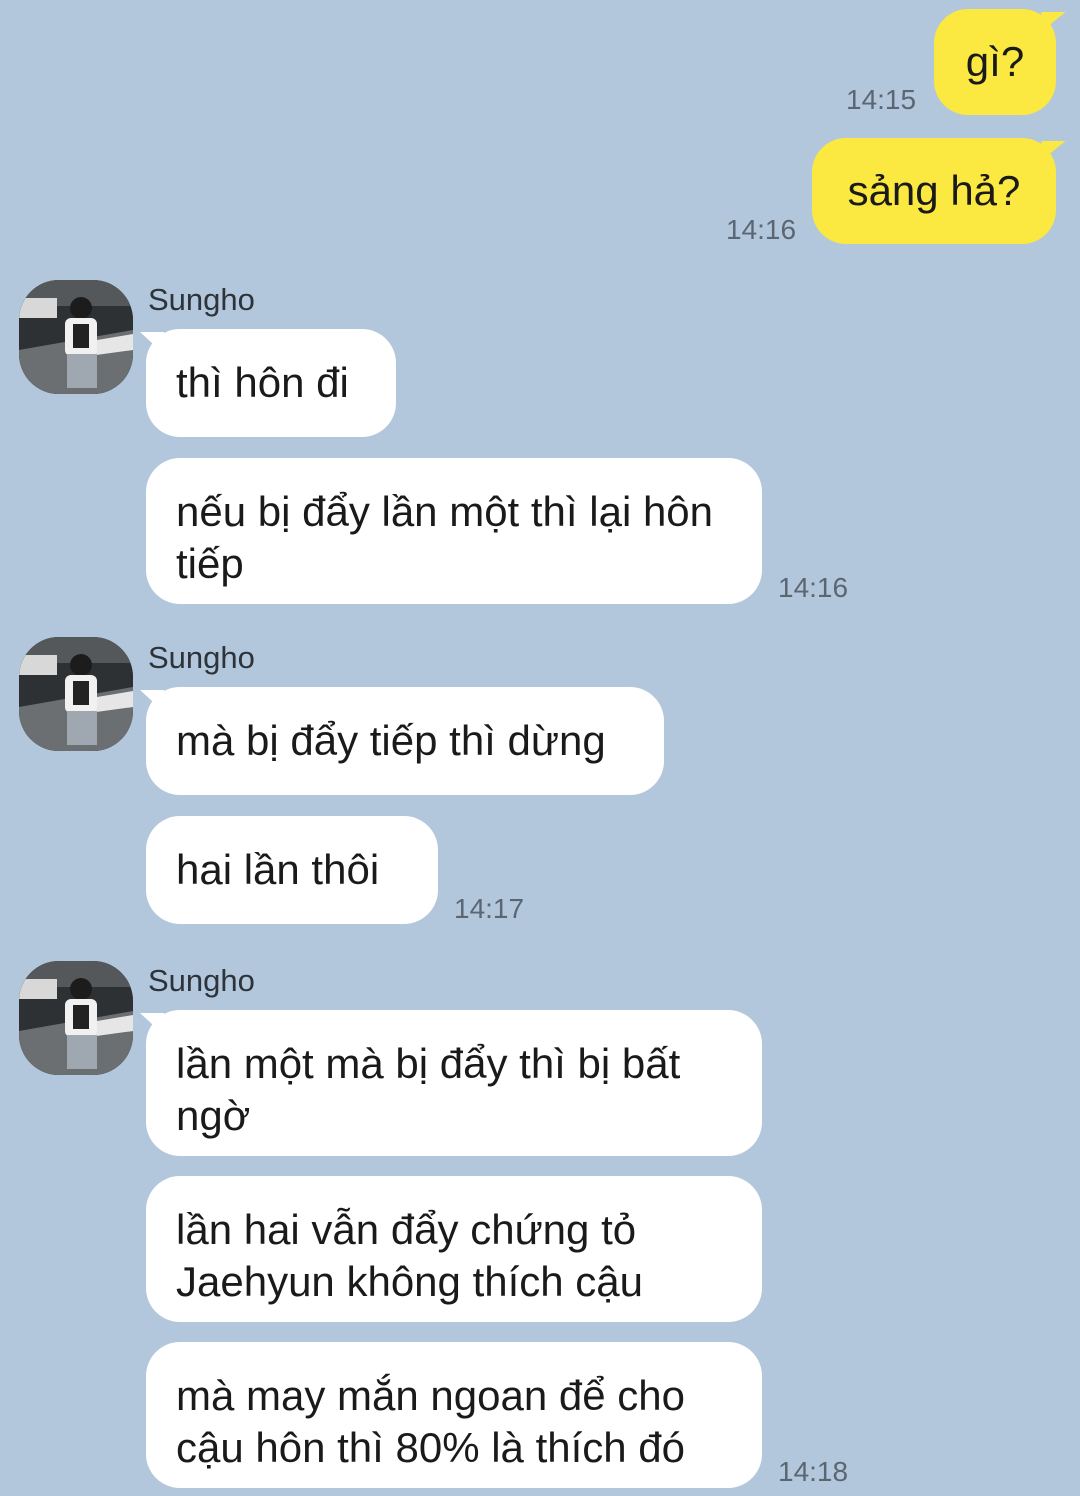  What do you see at coordinates (445, 537) in the screenshot?
I see `message-text: nếu bị đẩy lần một thì lại hôn tiếp` at bounding box center [445, 537].